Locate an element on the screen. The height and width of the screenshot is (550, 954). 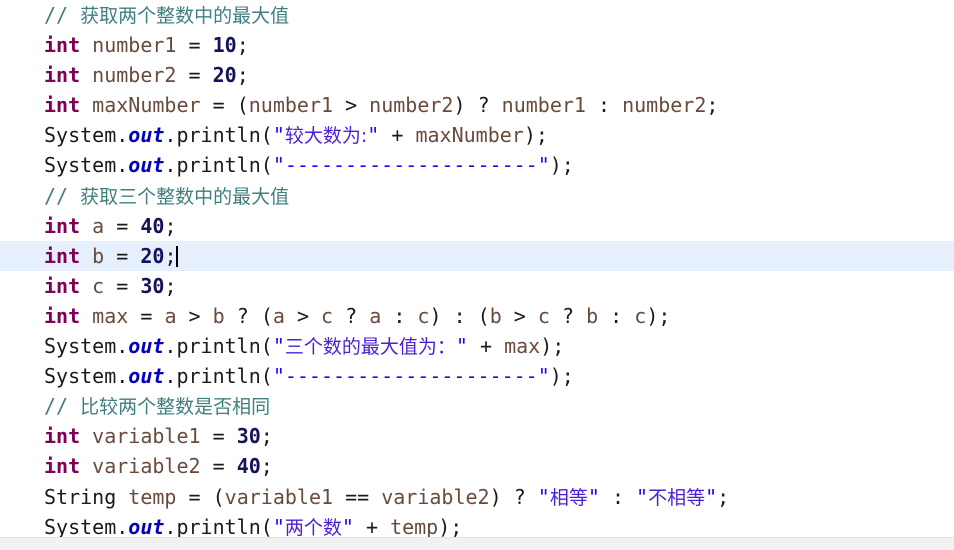
code-token-string: 三个数的最大值为： is located at coordinates (370, 347).